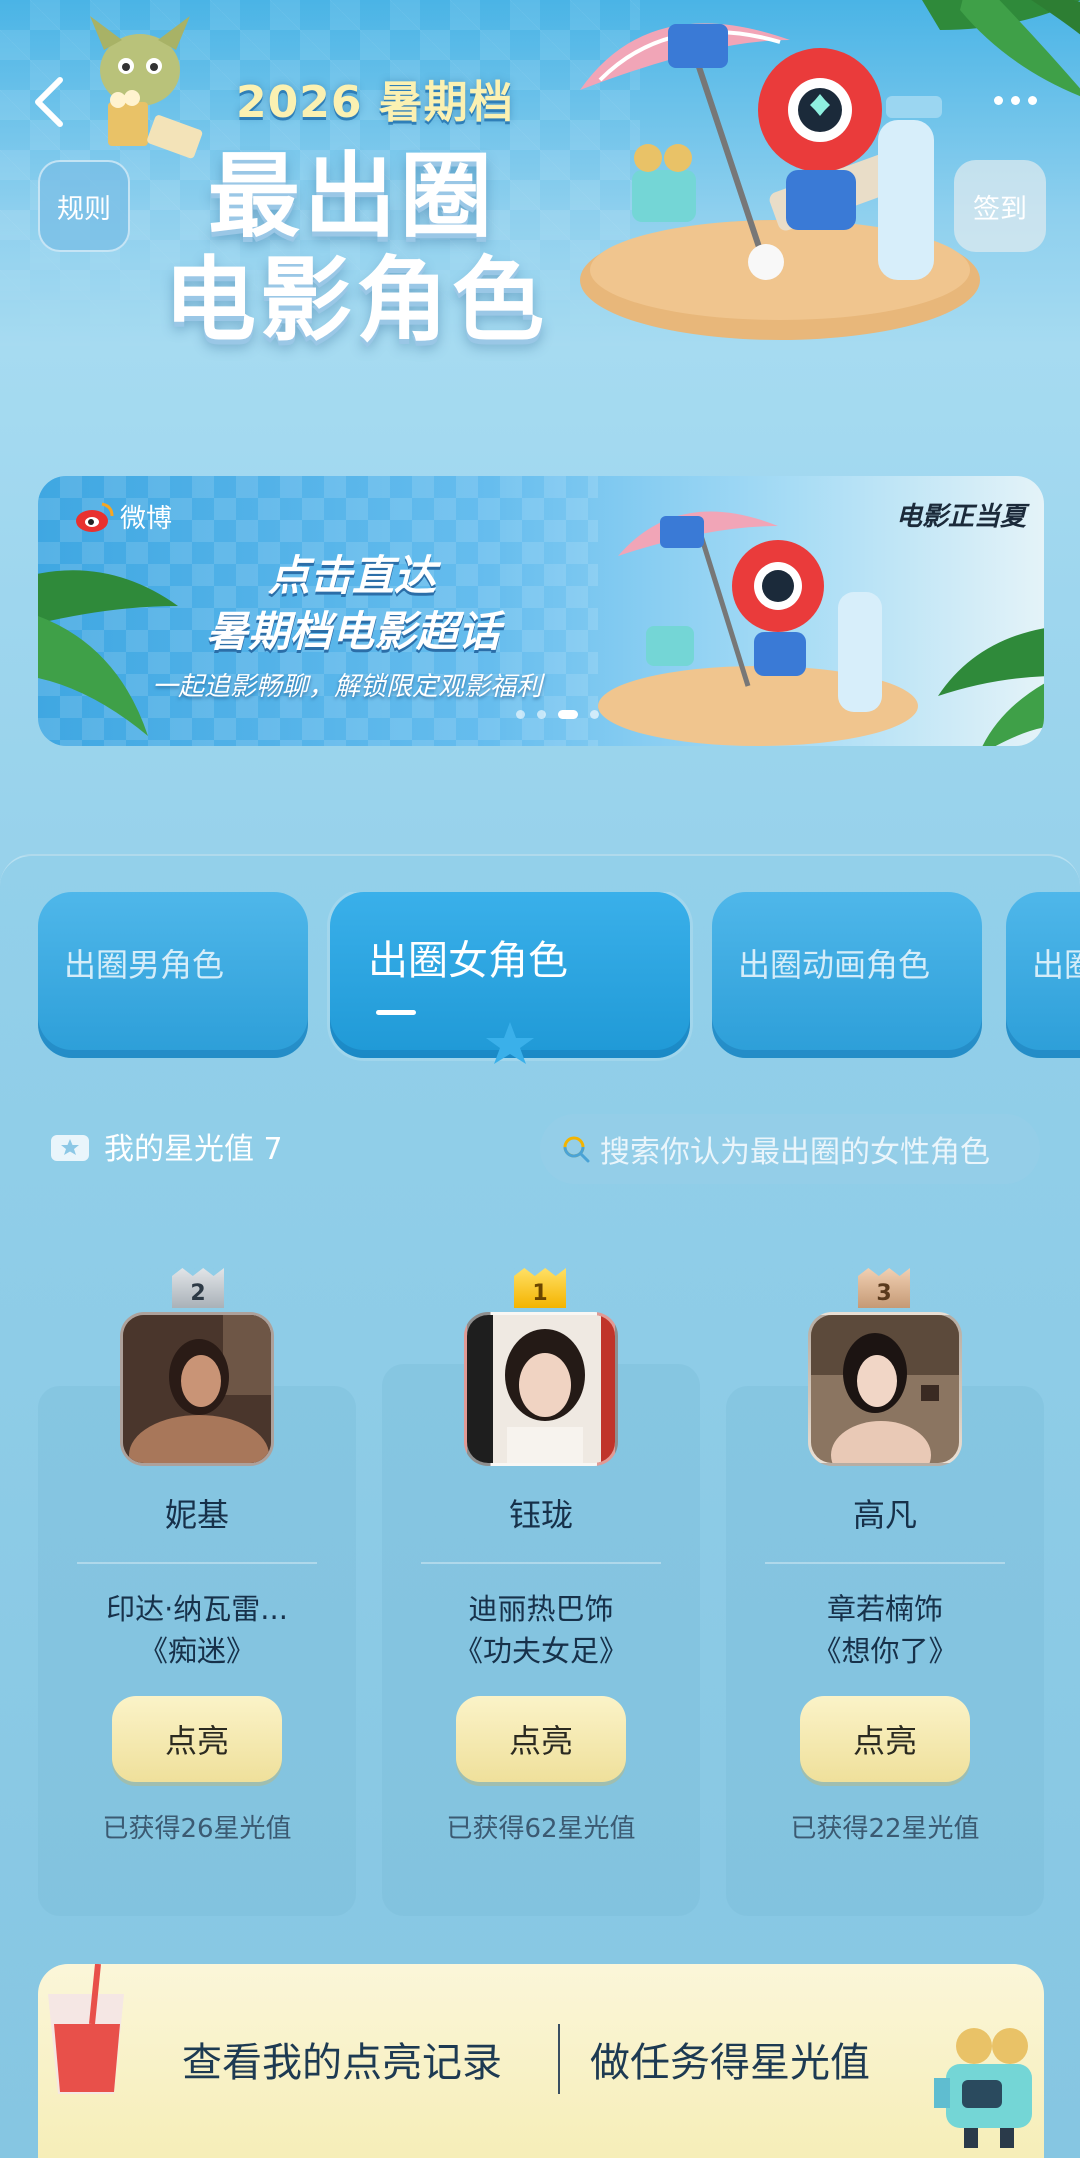 The height and width of the screenshot is (2158, 1080). What do you see at coordinates (108, 653) in the screenshot?
I see `palm-leaf-decoration` at bounding box center [108, 653].